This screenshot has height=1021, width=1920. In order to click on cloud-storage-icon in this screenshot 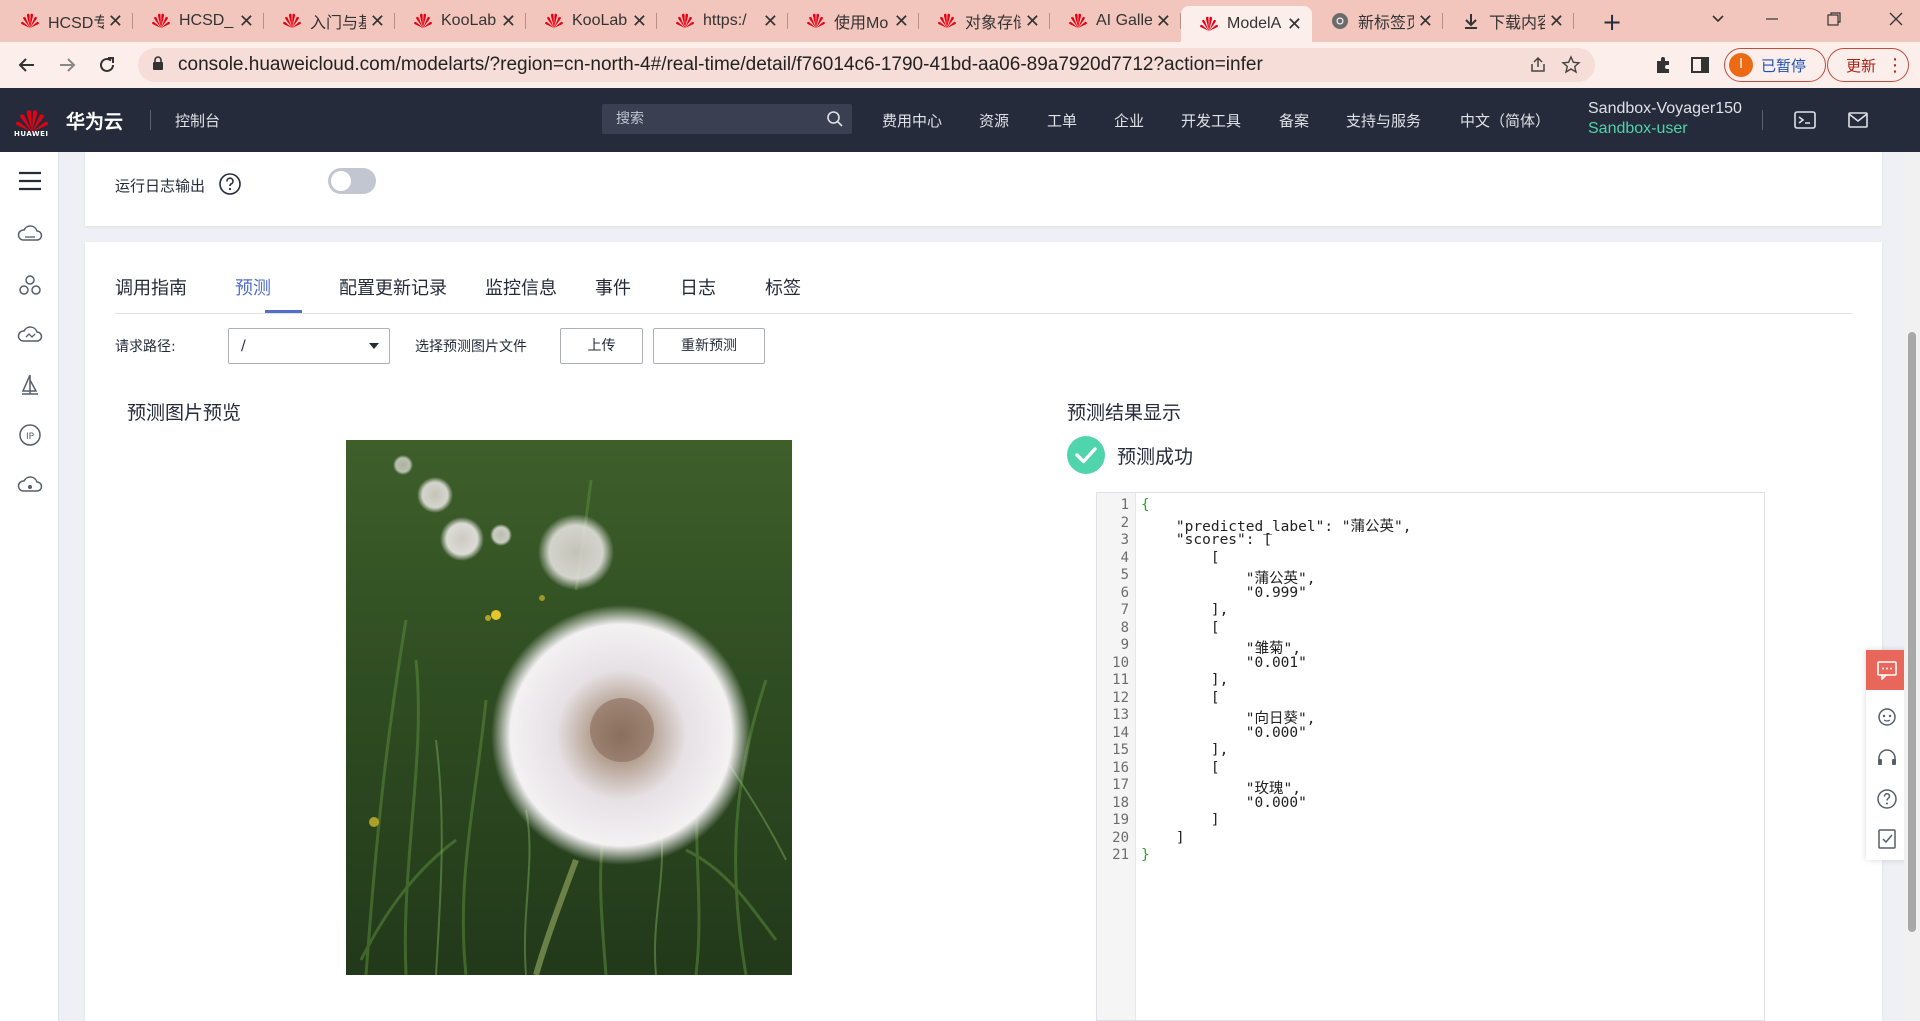, I will do `click(30, 235)`.